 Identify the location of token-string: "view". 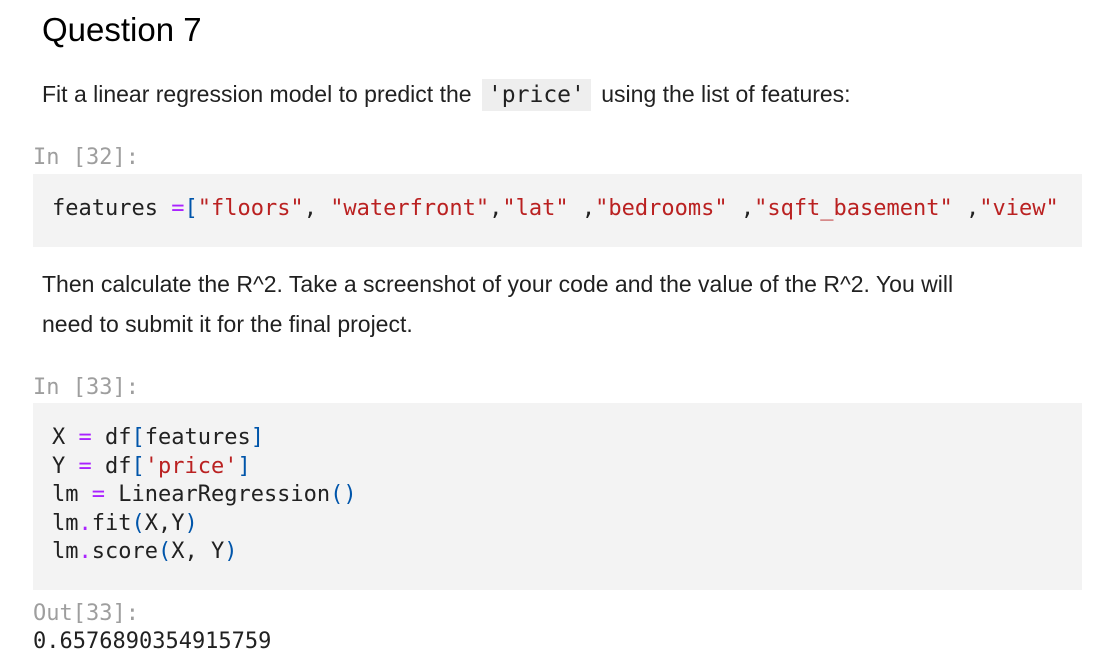
(1019, 208).